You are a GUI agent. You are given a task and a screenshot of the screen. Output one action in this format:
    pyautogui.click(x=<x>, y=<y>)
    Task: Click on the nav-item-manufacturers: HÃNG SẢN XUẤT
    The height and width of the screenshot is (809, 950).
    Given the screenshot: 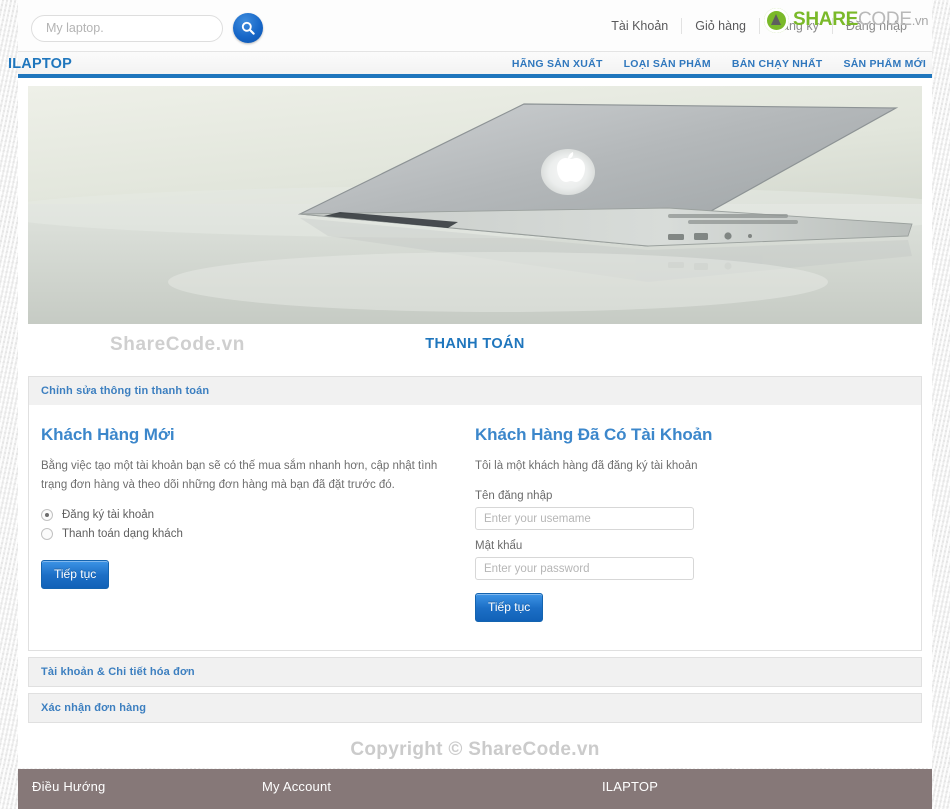 What is the action you would take?
    pyautogui.click(x=557, y=64)
    